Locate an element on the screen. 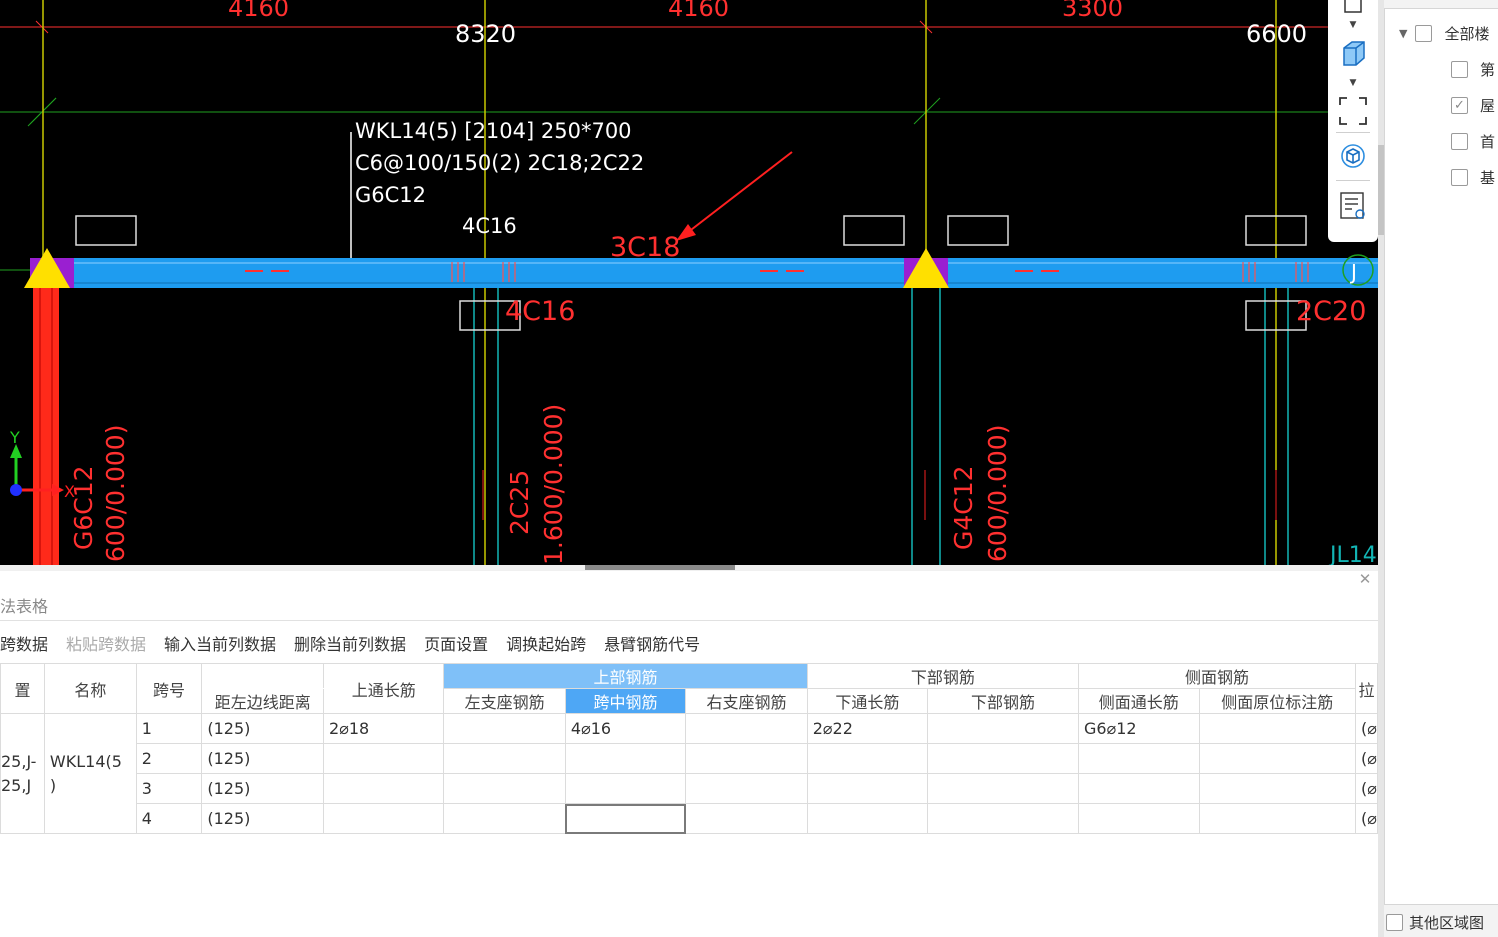 This screenshot has width=1498, height=937. swap-start-span-button: 调换起始跨 is located at coordinates (546, 643).